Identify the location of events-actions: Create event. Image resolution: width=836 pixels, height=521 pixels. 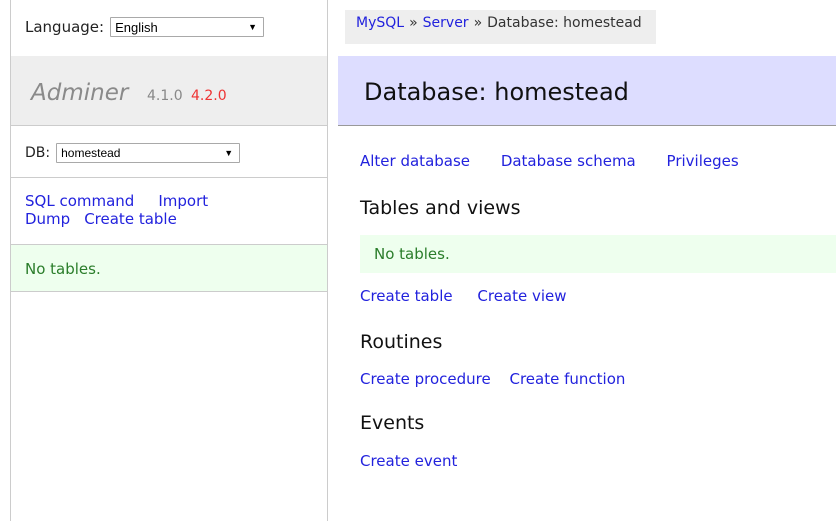
(416, 461).